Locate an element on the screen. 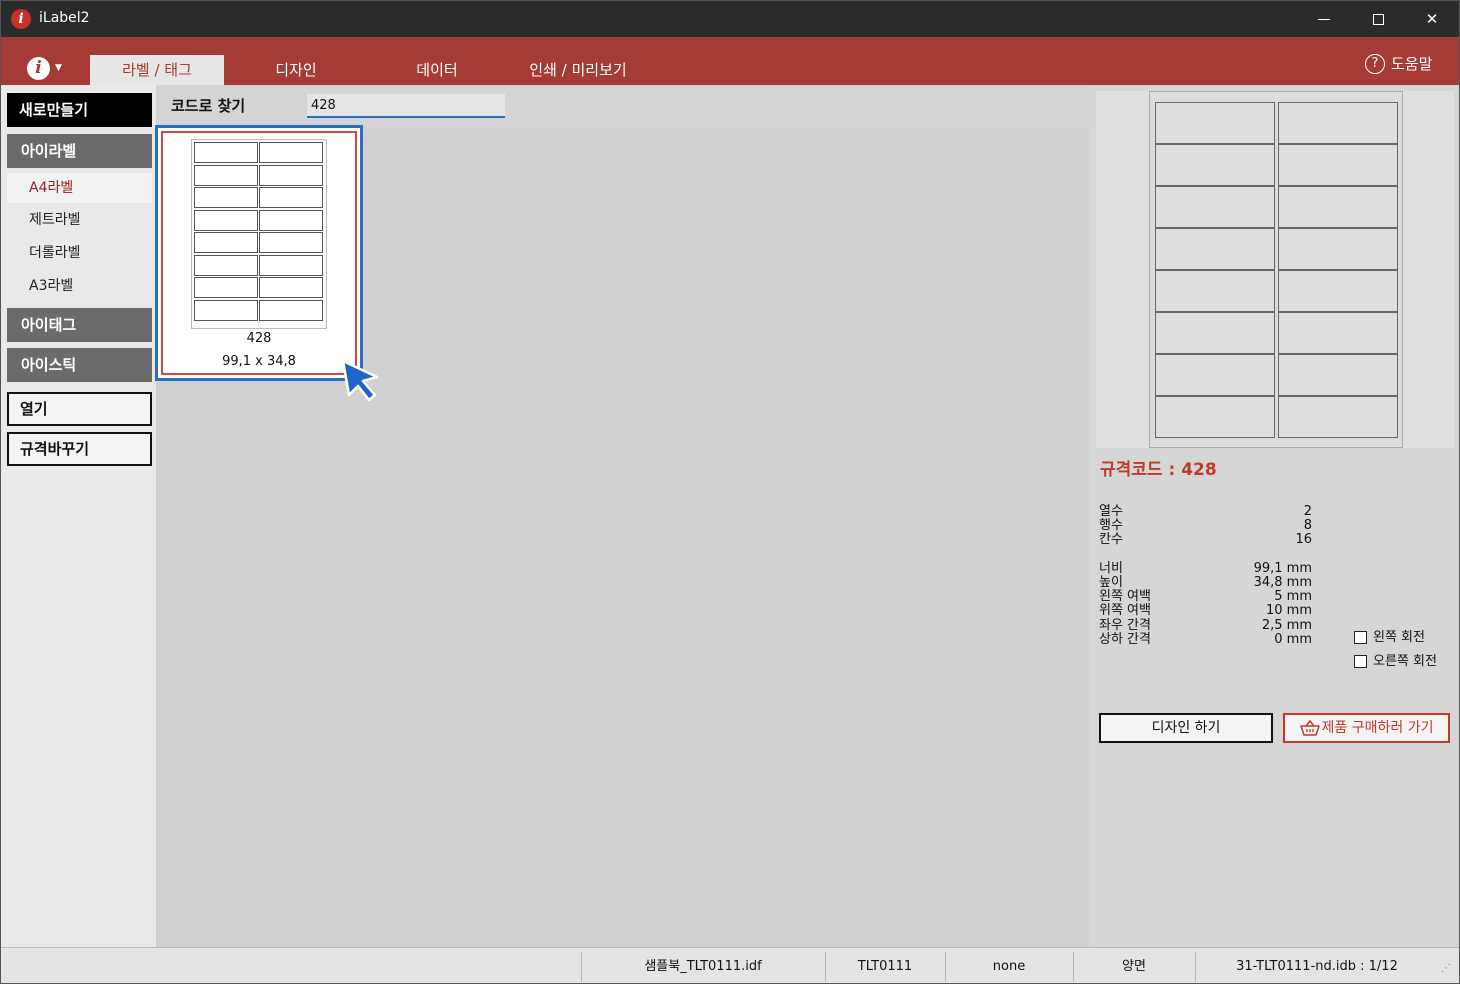  spec-value-cells: 16 is located at coordinates (1303, 539).